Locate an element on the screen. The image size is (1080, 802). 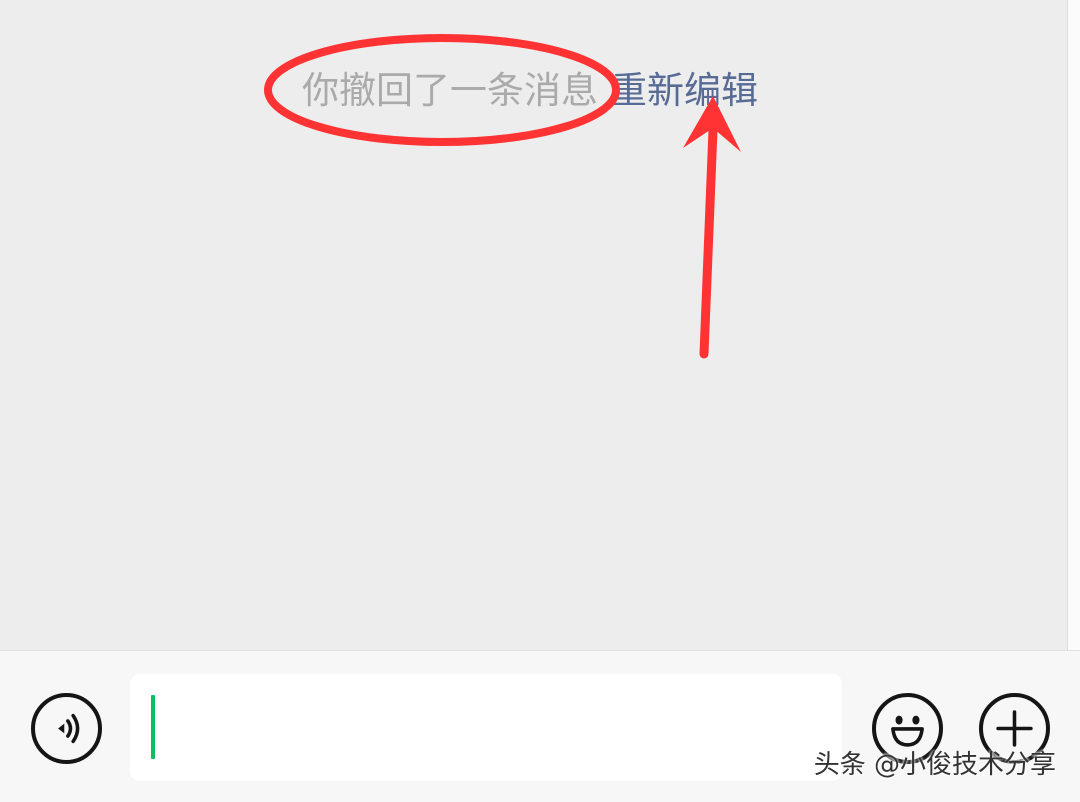
reedit-link: 重新编辑 is located at coordinates (684, 90).